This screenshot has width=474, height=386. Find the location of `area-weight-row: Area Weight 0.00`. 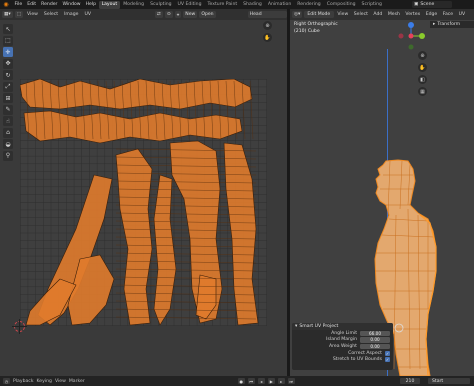

area-weight-row: Area Weight 0.00 is located at coordinates (342, 346).